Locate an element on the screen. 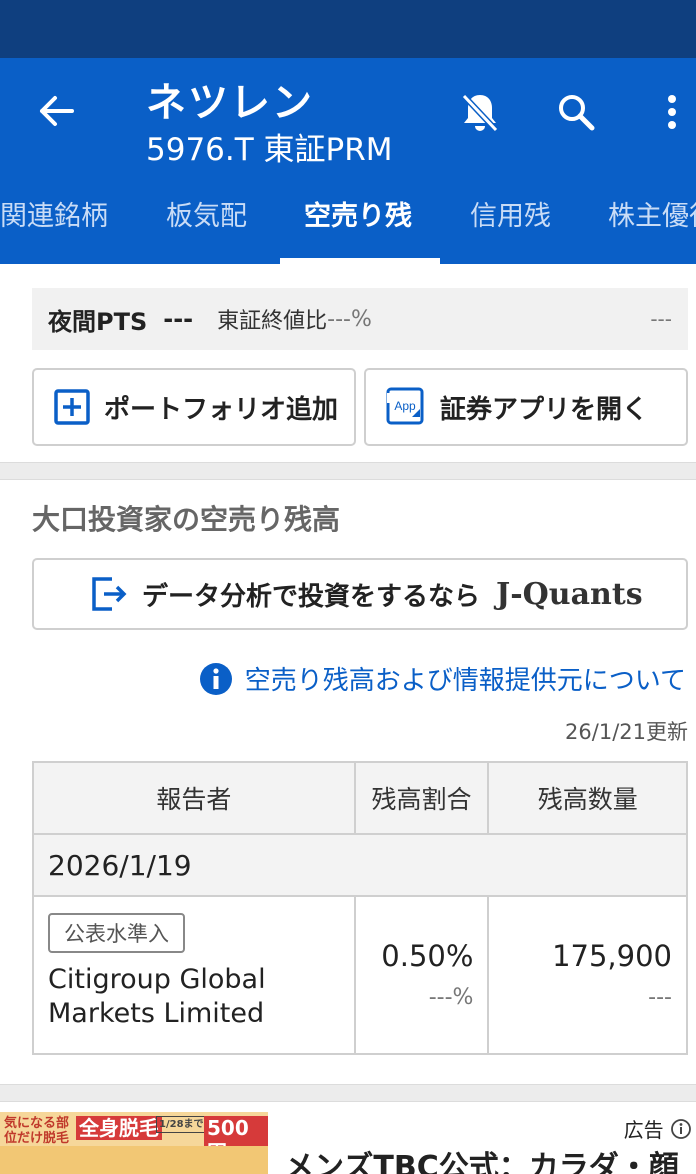 This screenshot has height=1174, width=696. ad-chip-1: 気になる部位だけ脱毛 is located at coordinates (37, 1131).